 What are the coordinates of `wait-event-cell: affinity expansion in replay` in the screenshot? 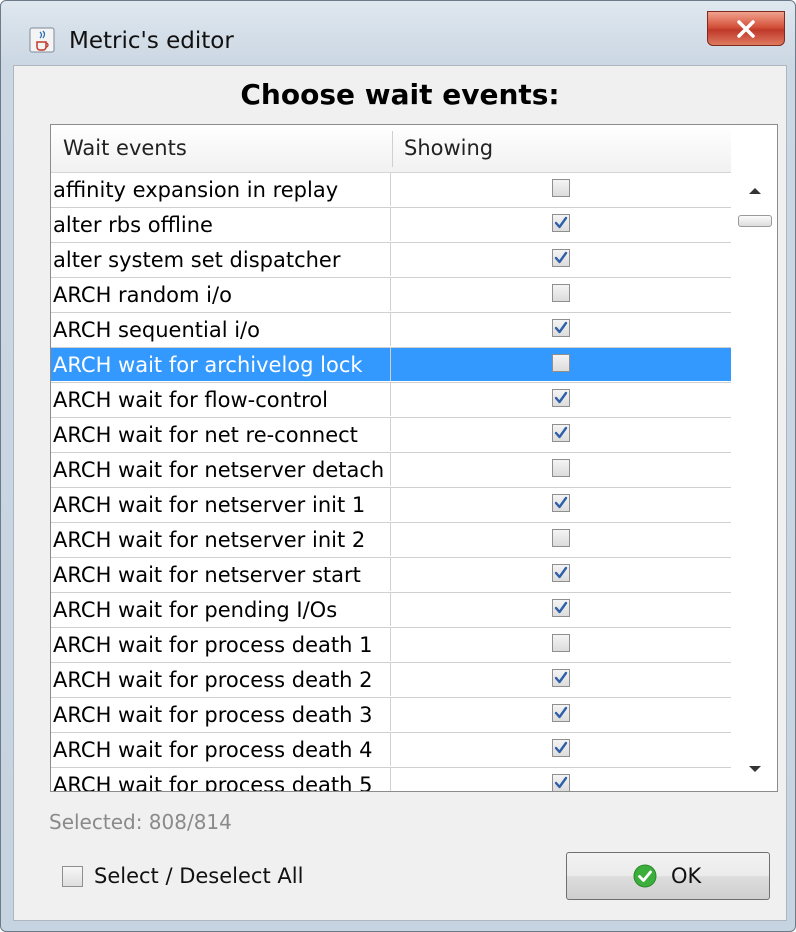 It's located at (221, 189).